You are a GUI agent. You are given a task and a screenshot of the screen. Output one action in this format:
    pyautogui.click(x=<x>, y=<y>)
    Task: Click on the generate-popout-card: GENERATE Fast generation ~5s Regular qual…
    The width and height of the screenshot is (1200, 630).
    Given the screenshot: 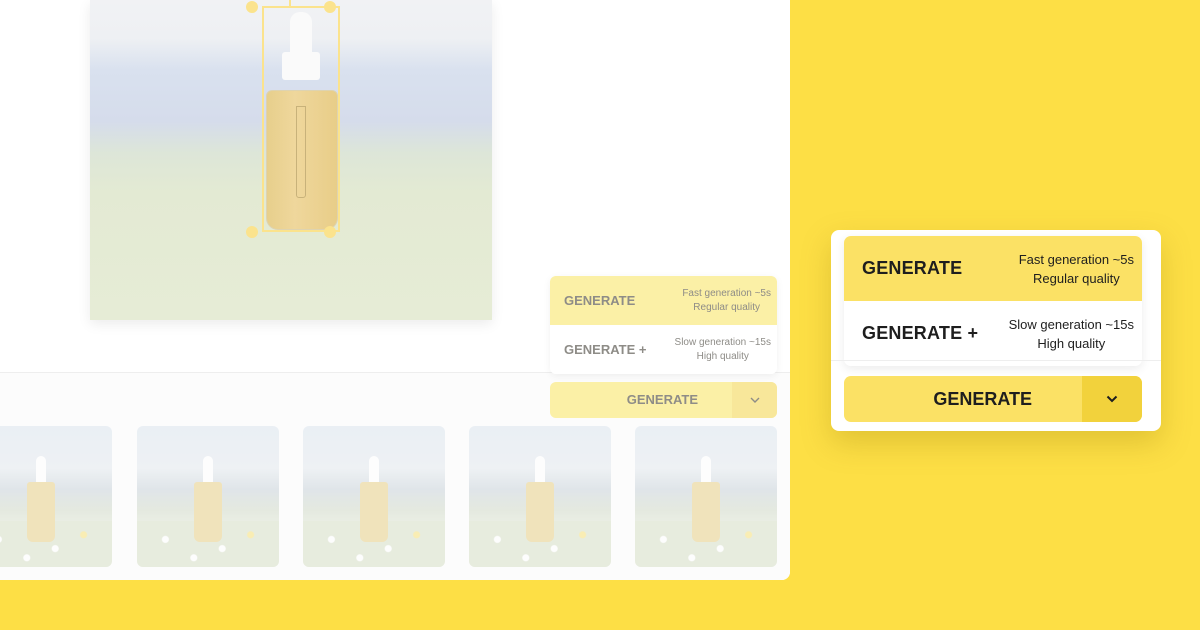 What is the action you would take?
    pyautogui.click(x=996, y=330)
    